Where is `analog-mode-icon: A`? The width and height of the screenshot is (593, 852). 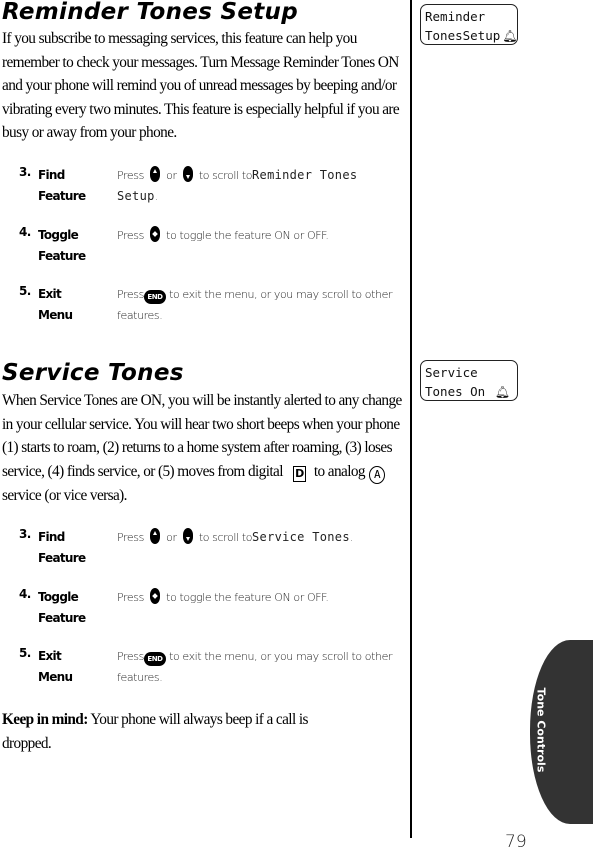 analog-mode-icon: A is located at coordinates (376, 474).